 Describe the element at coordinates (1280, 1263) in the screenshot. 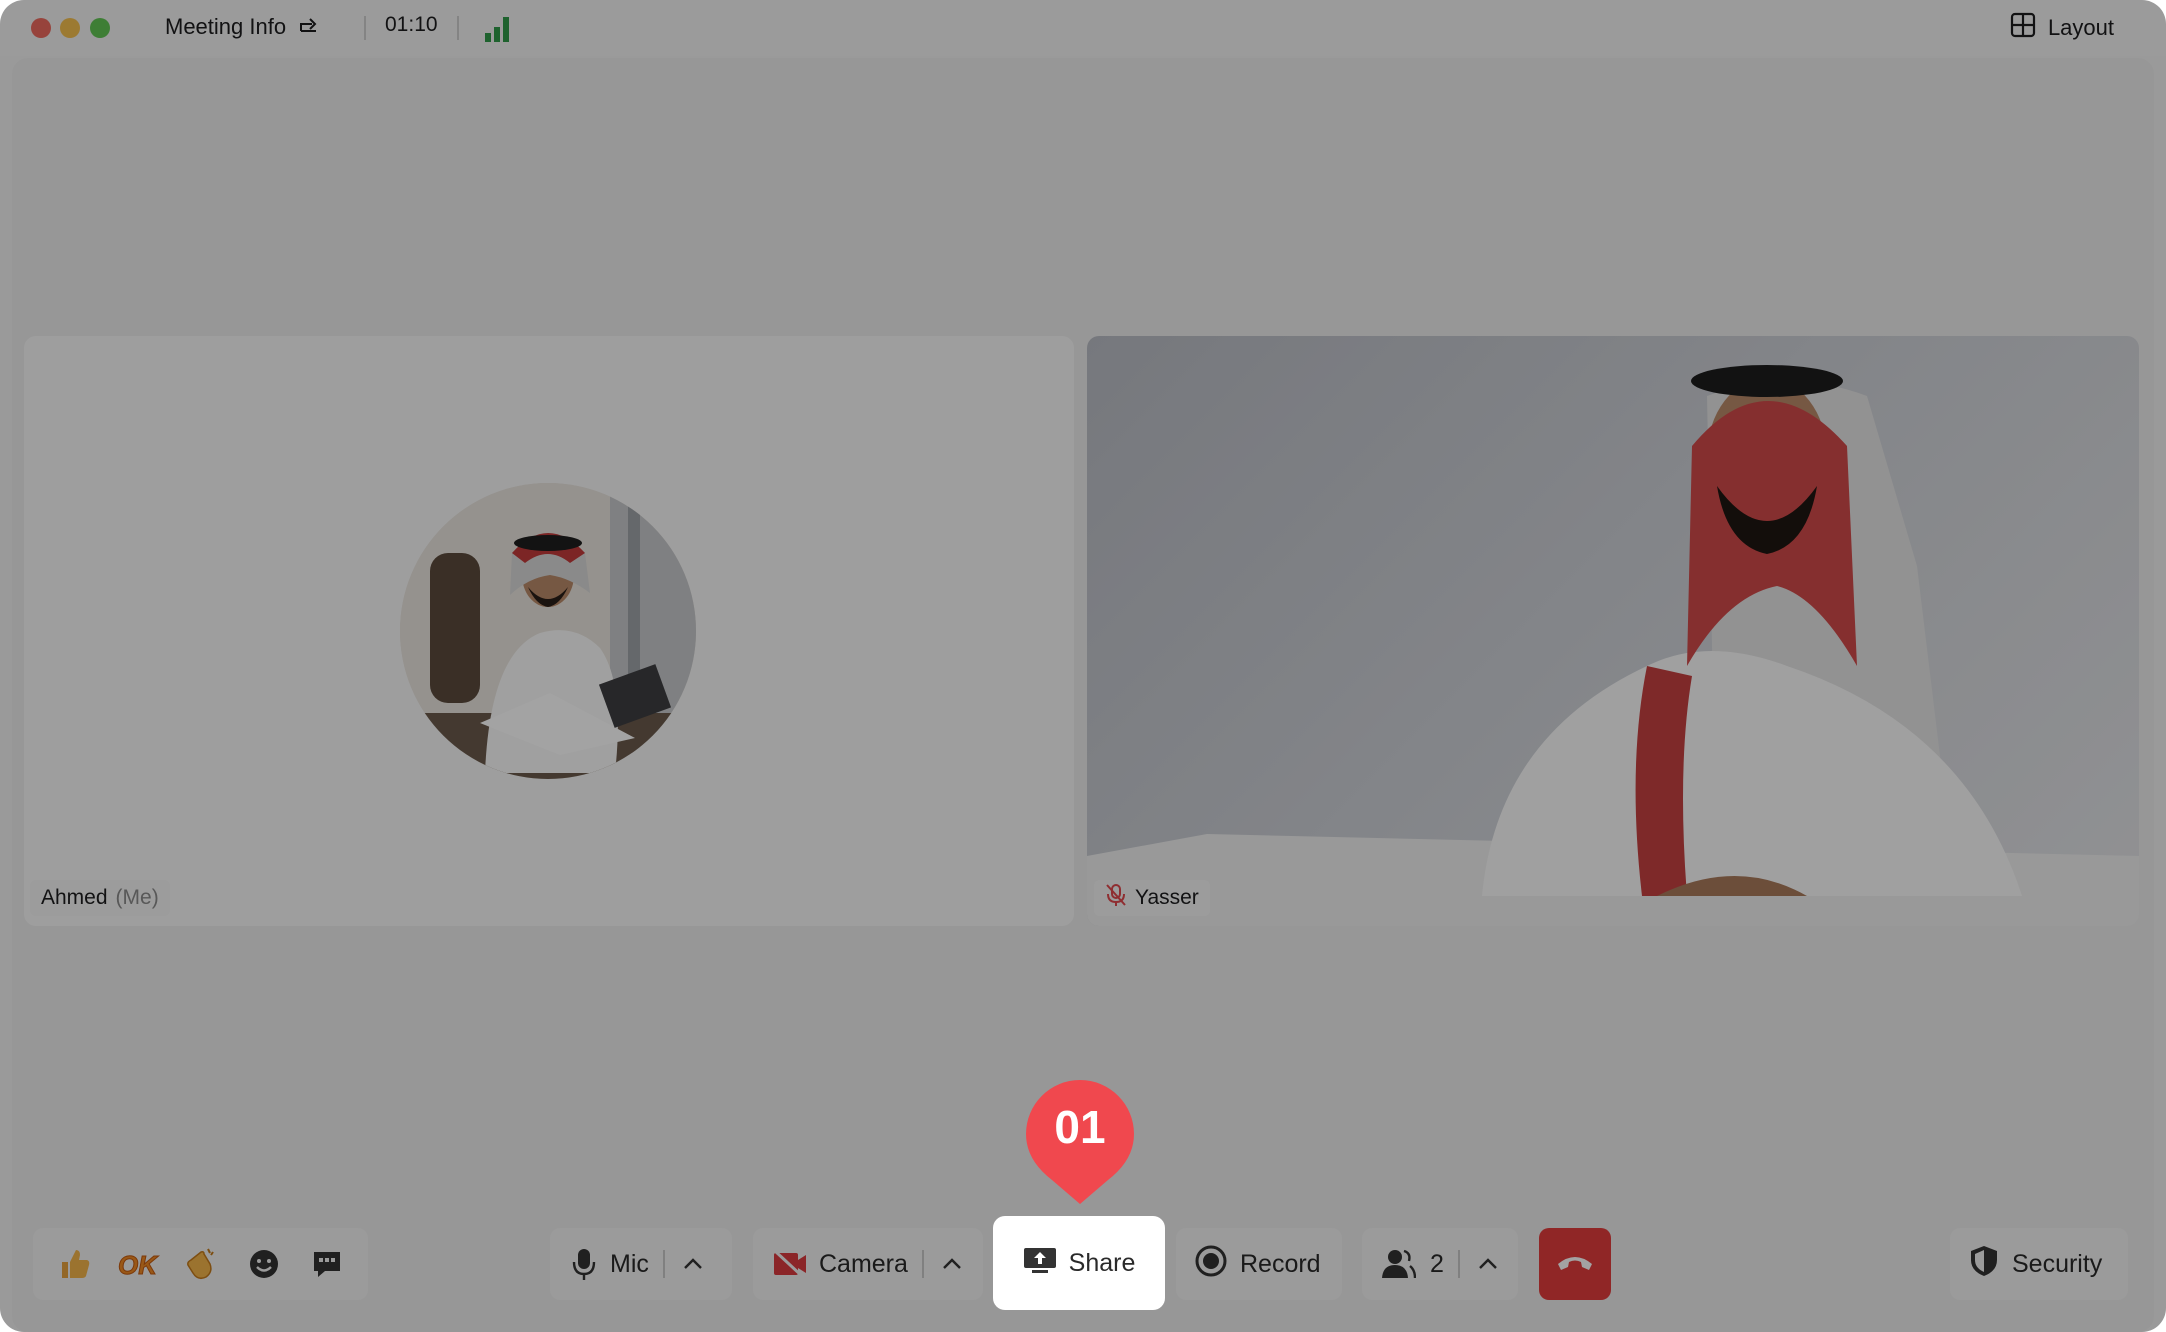

I see `record-button-label: Record` at that location.